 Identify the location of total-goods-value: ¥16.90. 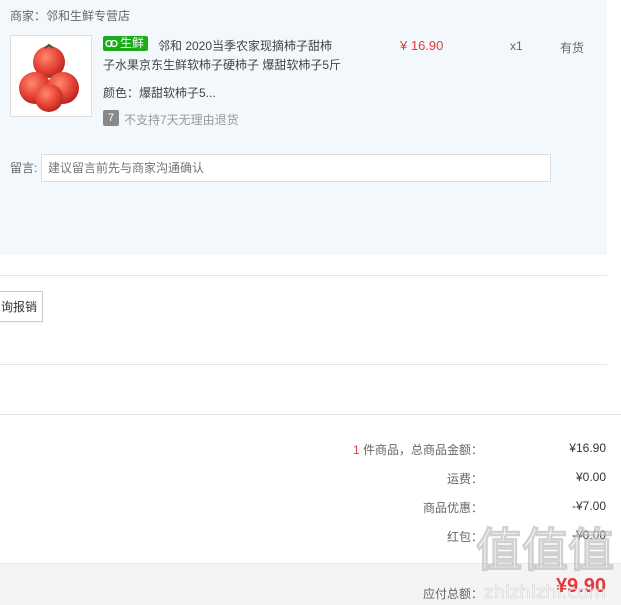
(587, 448).